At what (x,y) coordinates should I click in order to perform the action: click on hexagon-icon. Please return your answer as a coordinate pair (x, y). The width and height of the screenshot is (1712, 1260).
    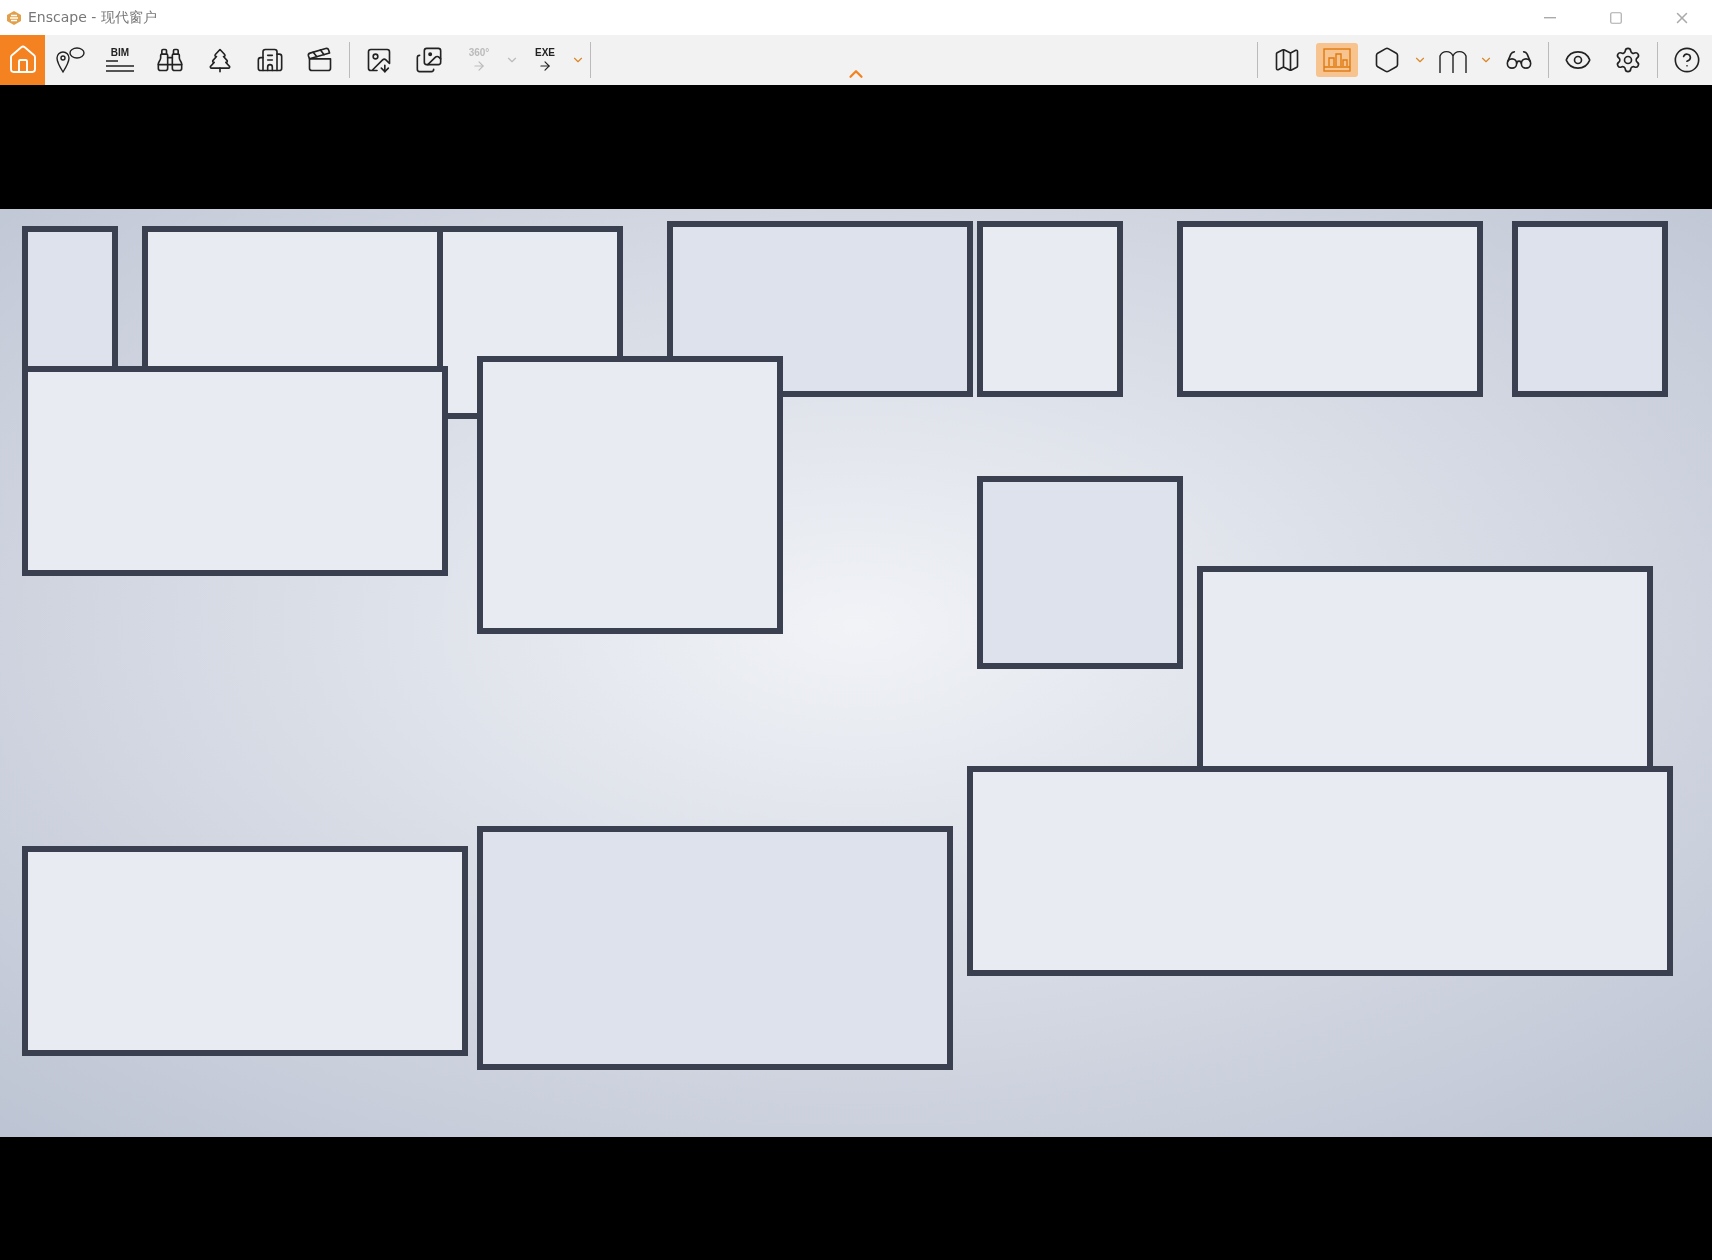
    Looking at the image, I should click on (1387, 60).